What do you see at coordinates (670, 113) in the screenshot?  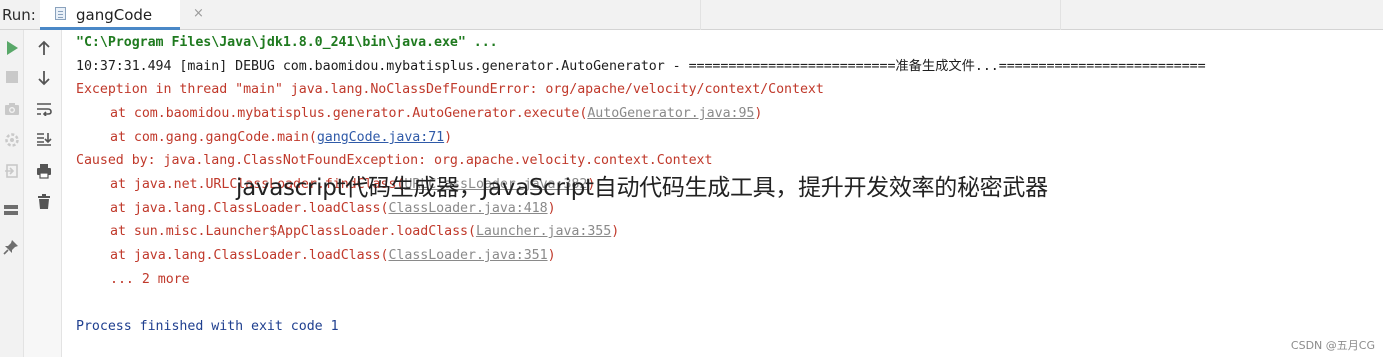 I see `source-link: AutoGenerator.java:95` at bounding box center [670, 113].